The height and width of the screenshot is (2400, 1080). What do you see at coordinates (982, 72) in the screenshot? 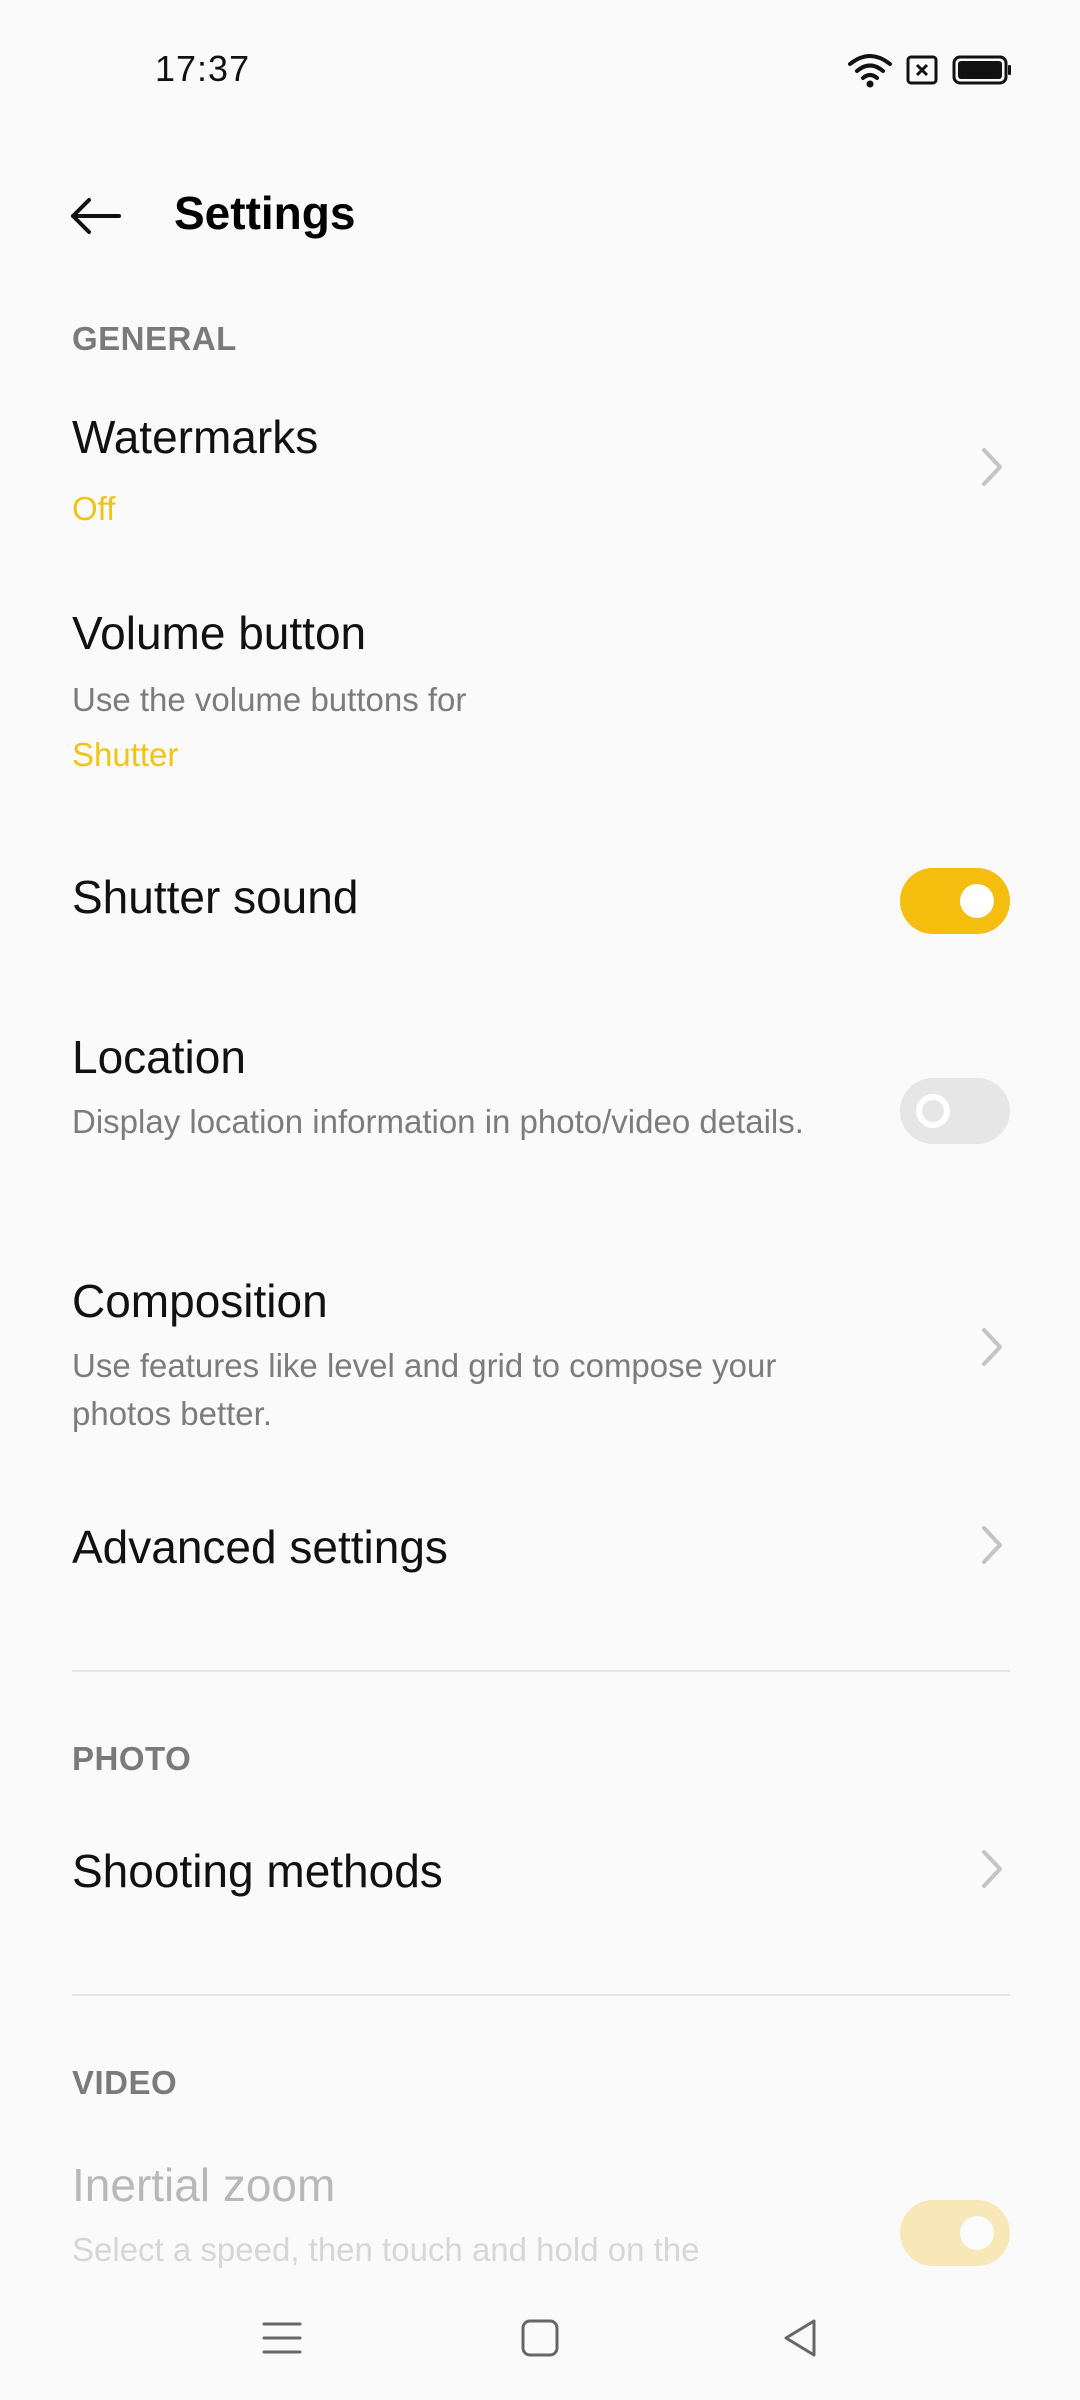
I see `battery-icon` at bounding box center [982, 72].